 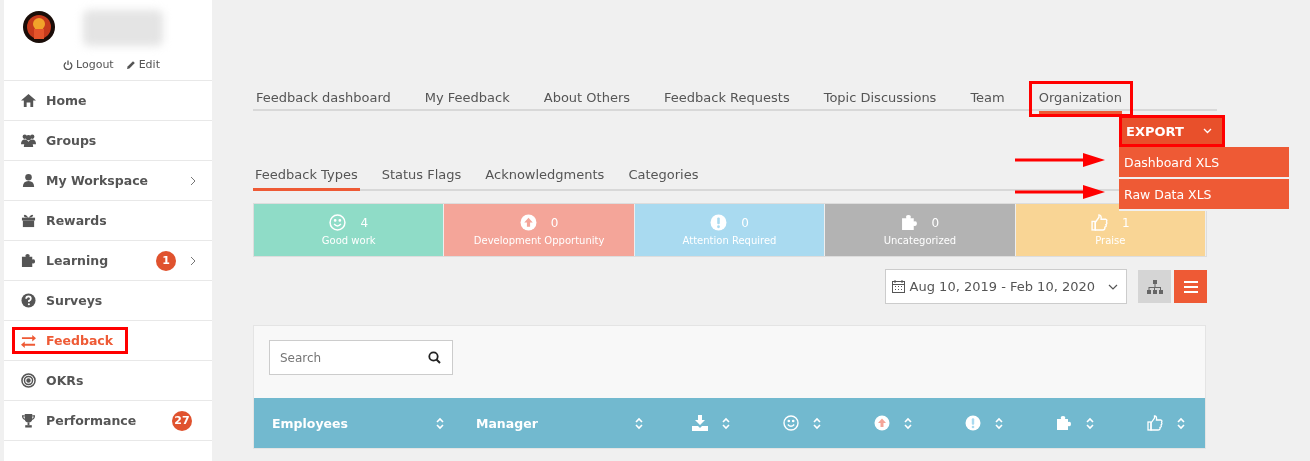 What do you see at coordinates (130, 64) in the screenshot?
I see `pencil-icon` at bounding box center [130, 64].